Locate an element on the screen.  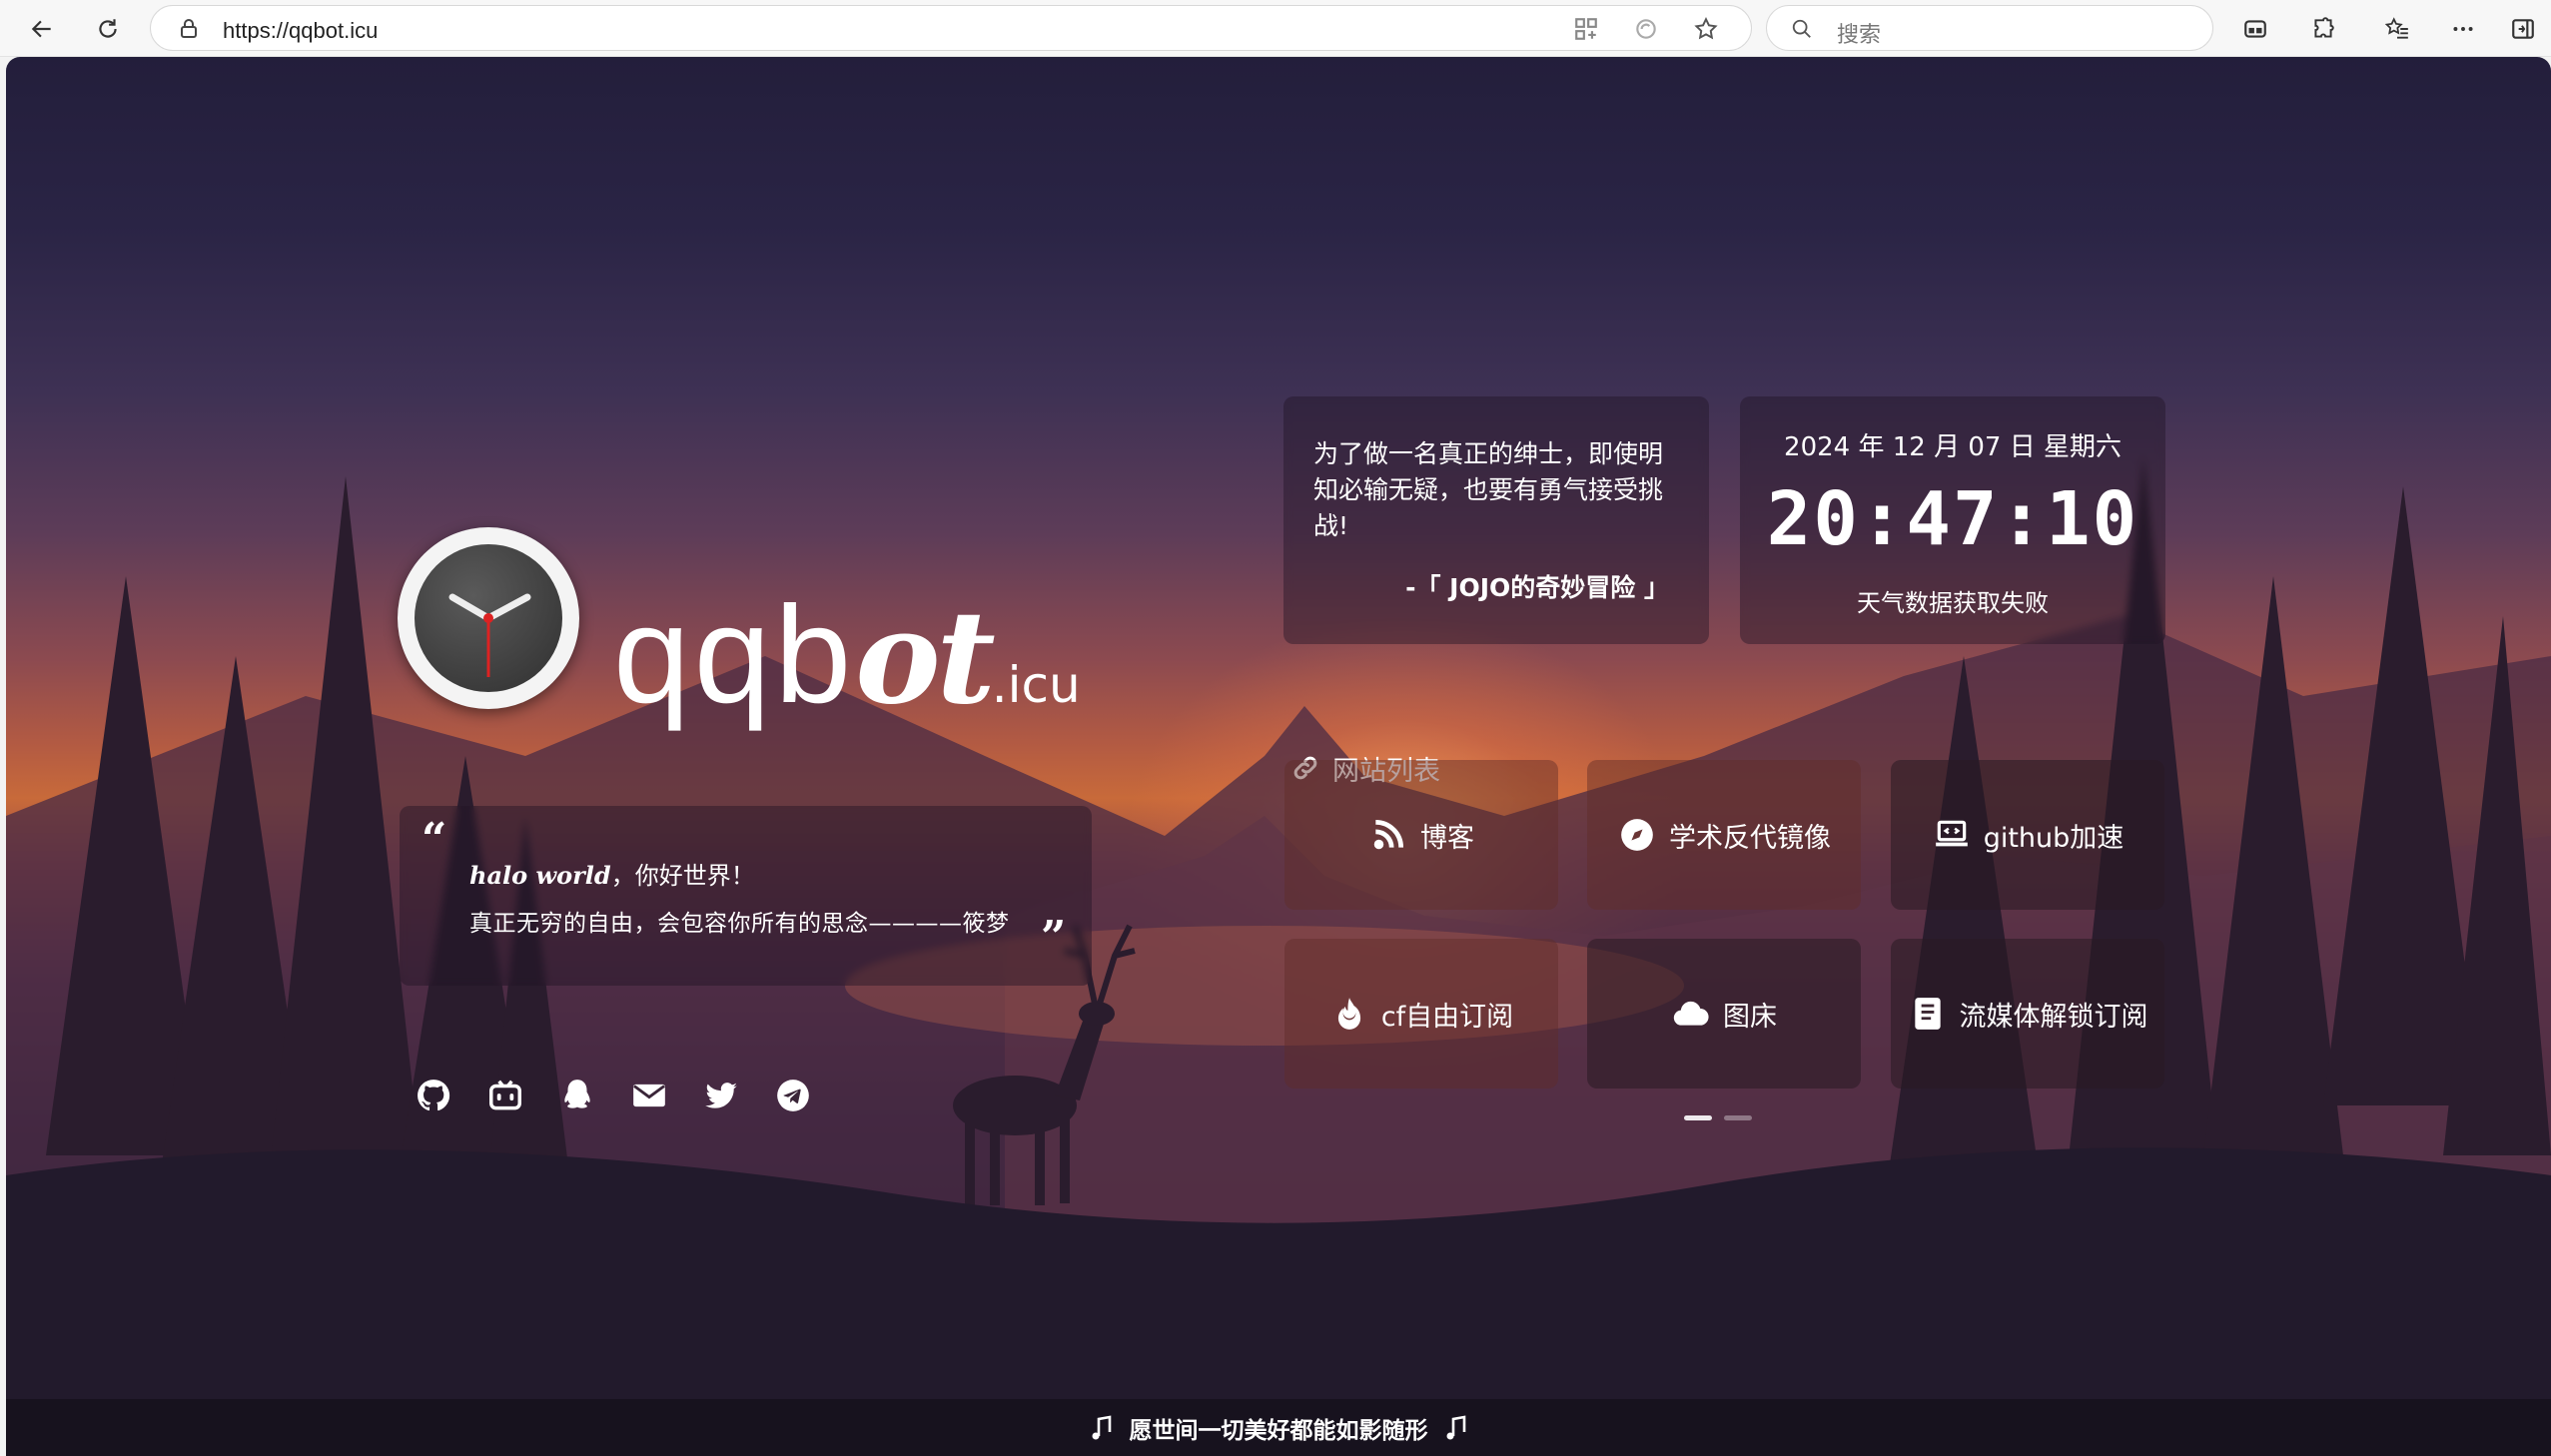
tab-actions-button is located at coordinates (2255, 29).